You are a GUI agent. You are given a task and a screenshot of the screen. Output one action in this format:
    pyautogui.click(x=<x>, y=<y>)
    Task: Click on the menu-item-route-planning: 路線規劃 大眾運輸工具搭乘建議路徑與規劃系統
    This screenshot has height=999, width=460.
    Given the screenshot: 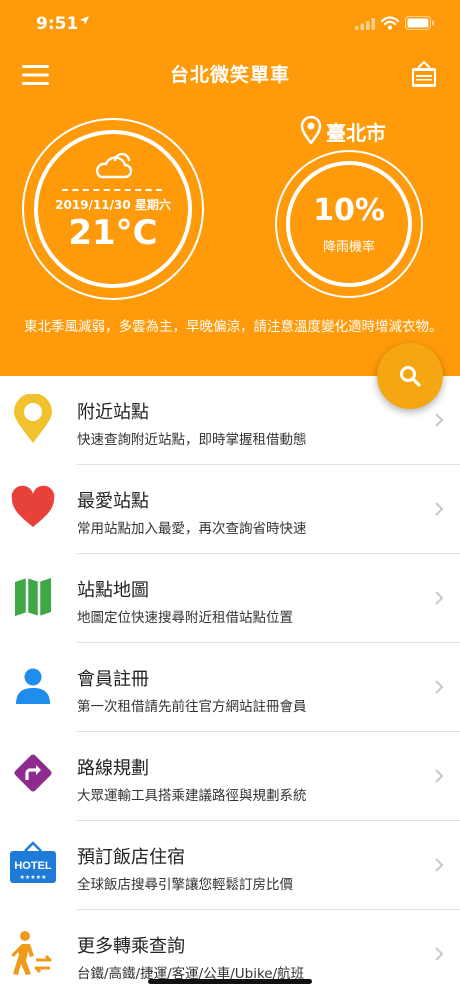 What is the action you would take?
    pyautogui.click(x=230, y=776)
    